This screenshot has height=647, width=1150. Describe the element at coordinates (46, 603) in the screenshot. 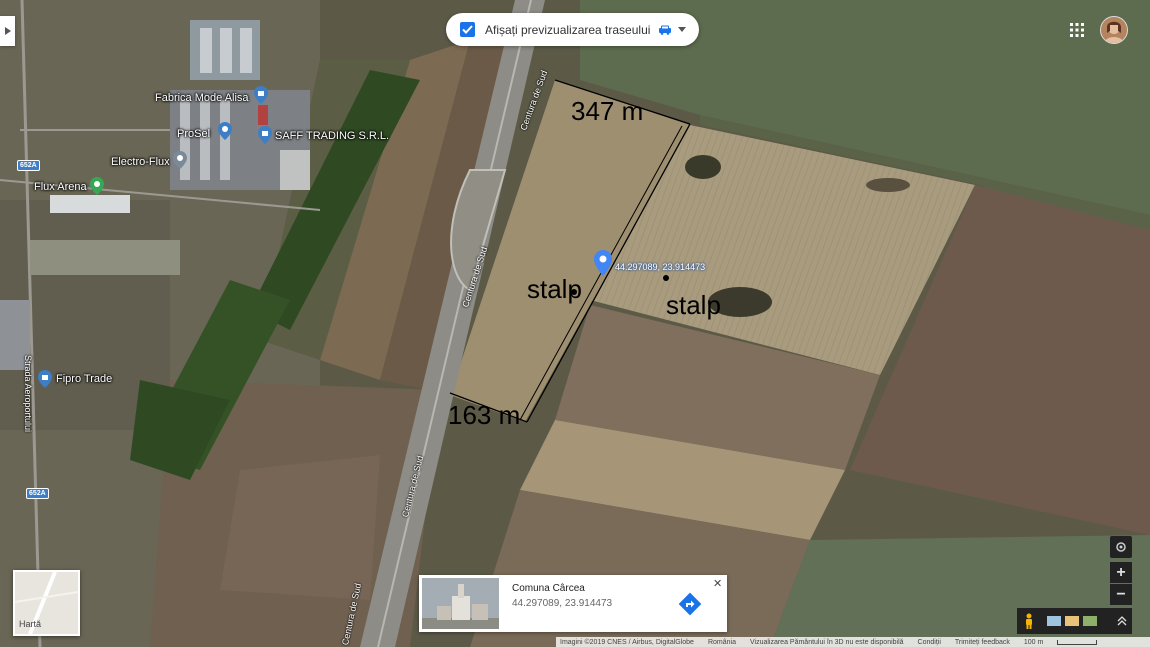

I see `map-type-switcher: Hartă` at that location.